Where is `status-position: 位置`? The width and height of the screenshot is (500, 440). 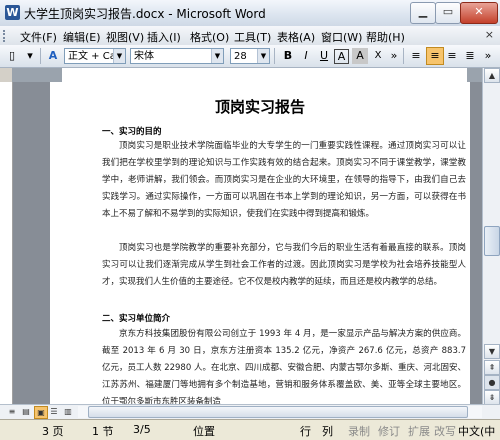
status-position: 位置 is located at coordinates (204, 431).